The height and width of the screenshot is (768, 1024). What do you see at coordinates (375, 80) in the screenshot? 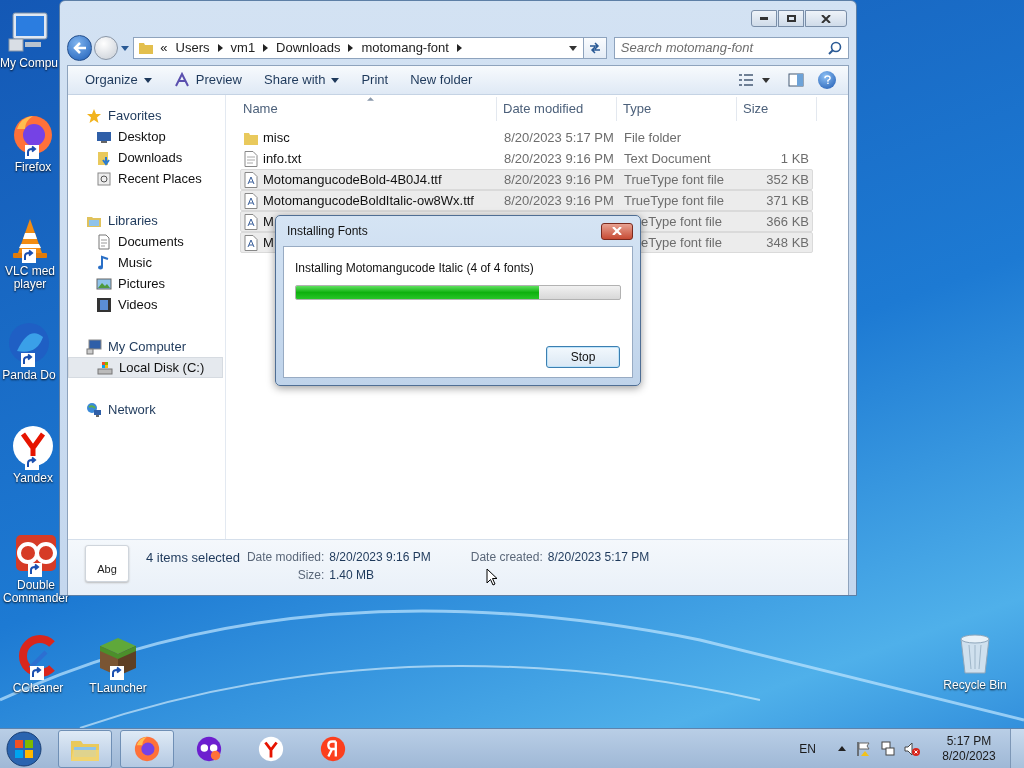
I see `toolbar-button: Print` at bounding box center [375, 80].